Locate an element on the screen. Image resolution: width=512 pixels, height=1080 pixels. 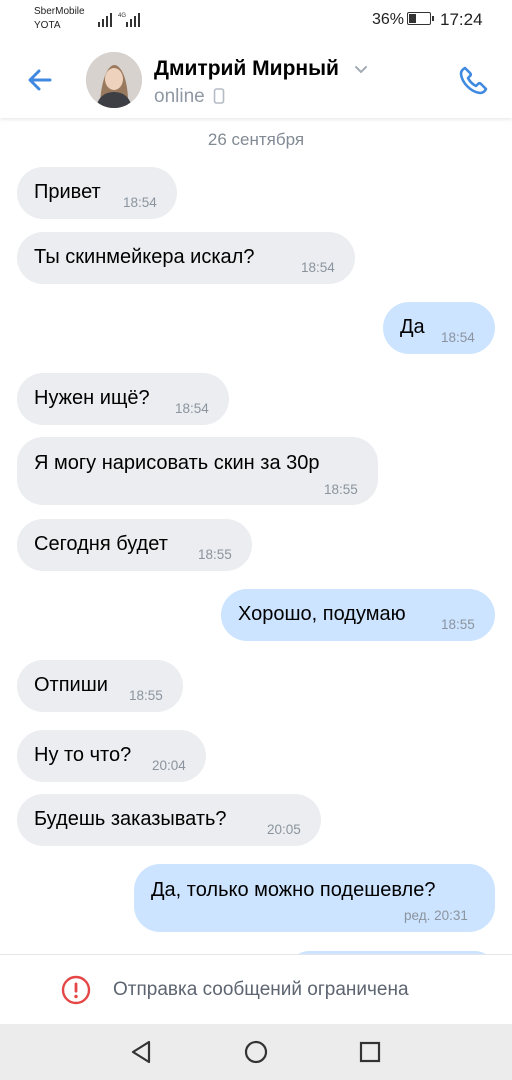
message-incoming: Нужен ищё? 18:54 is located at coordinates (123, 399).